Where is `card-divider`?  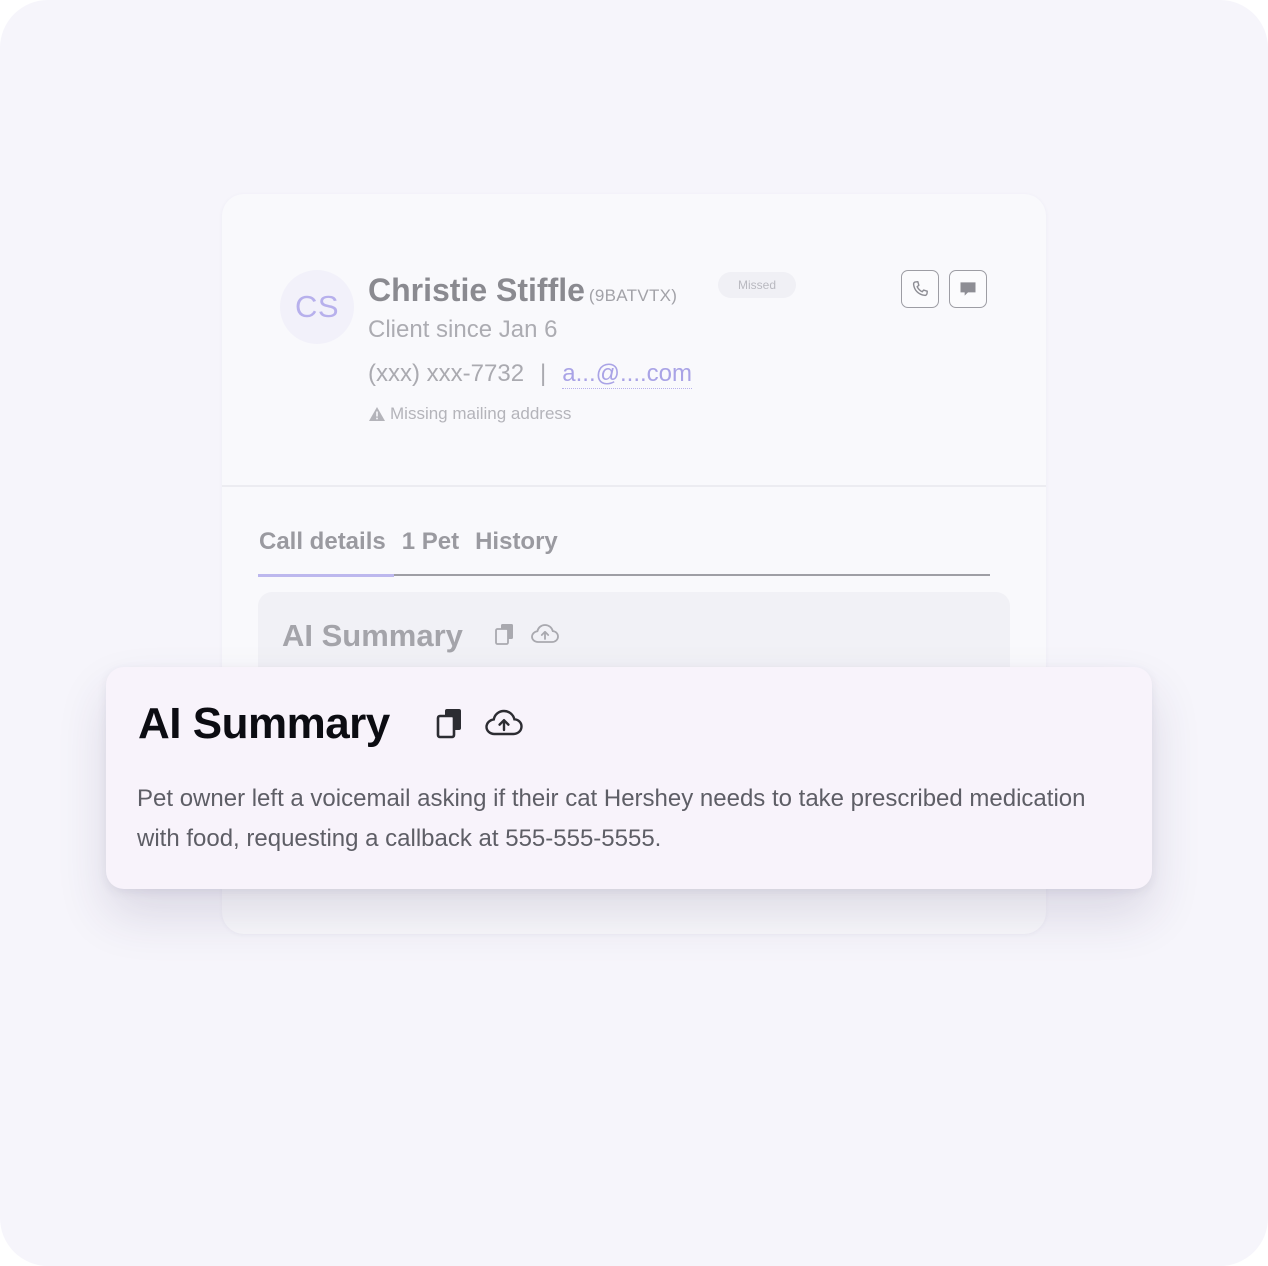
card-divider is located at coordinates (634, 486).